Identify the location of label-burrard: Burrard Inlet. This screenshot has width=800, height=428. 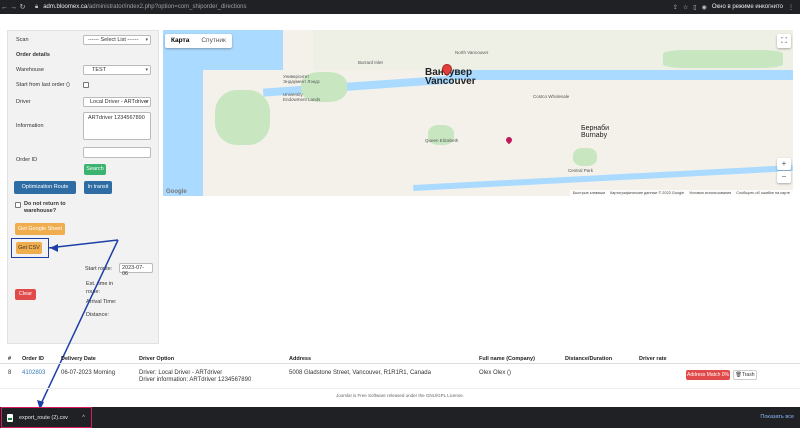
(370, 62).